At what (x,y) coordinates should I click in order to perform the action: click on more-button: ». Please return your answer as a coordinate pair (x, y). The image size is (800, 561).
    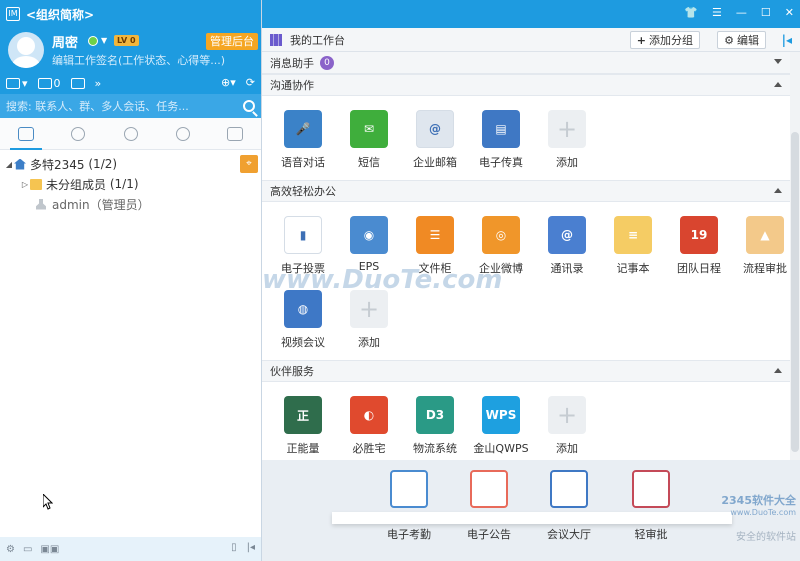
    Looking at the image, I should click on (98, 83).